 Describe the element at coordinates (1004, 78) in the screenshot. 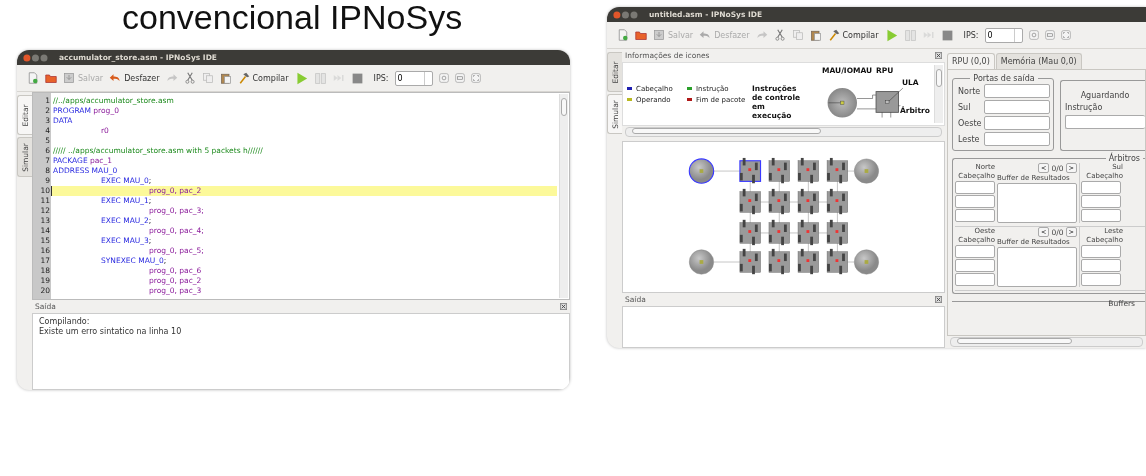

I see `group-title: Portas de saída` at that location.